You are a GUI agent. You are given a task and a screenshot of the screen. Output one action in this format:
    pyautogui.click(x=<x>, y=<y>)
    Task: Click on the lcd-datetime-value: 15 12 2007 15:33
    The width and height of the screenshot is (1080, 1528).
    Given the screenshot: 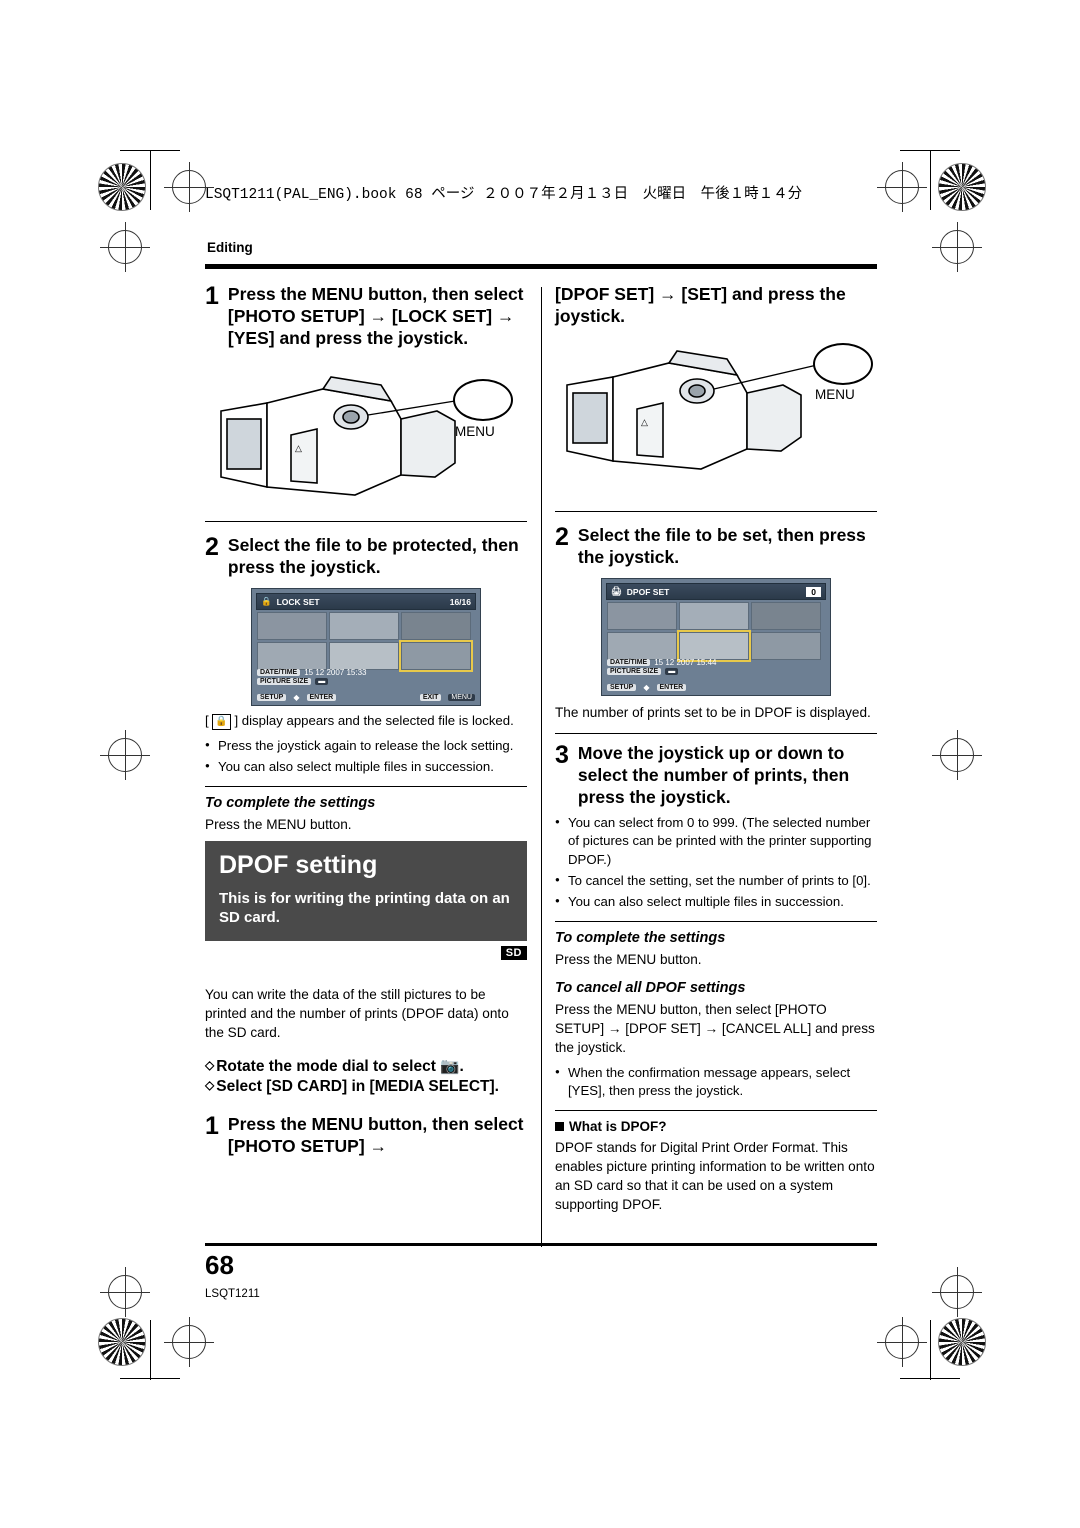 What is the action you would take?
    pyautogui.click(x=335, y=673)
    